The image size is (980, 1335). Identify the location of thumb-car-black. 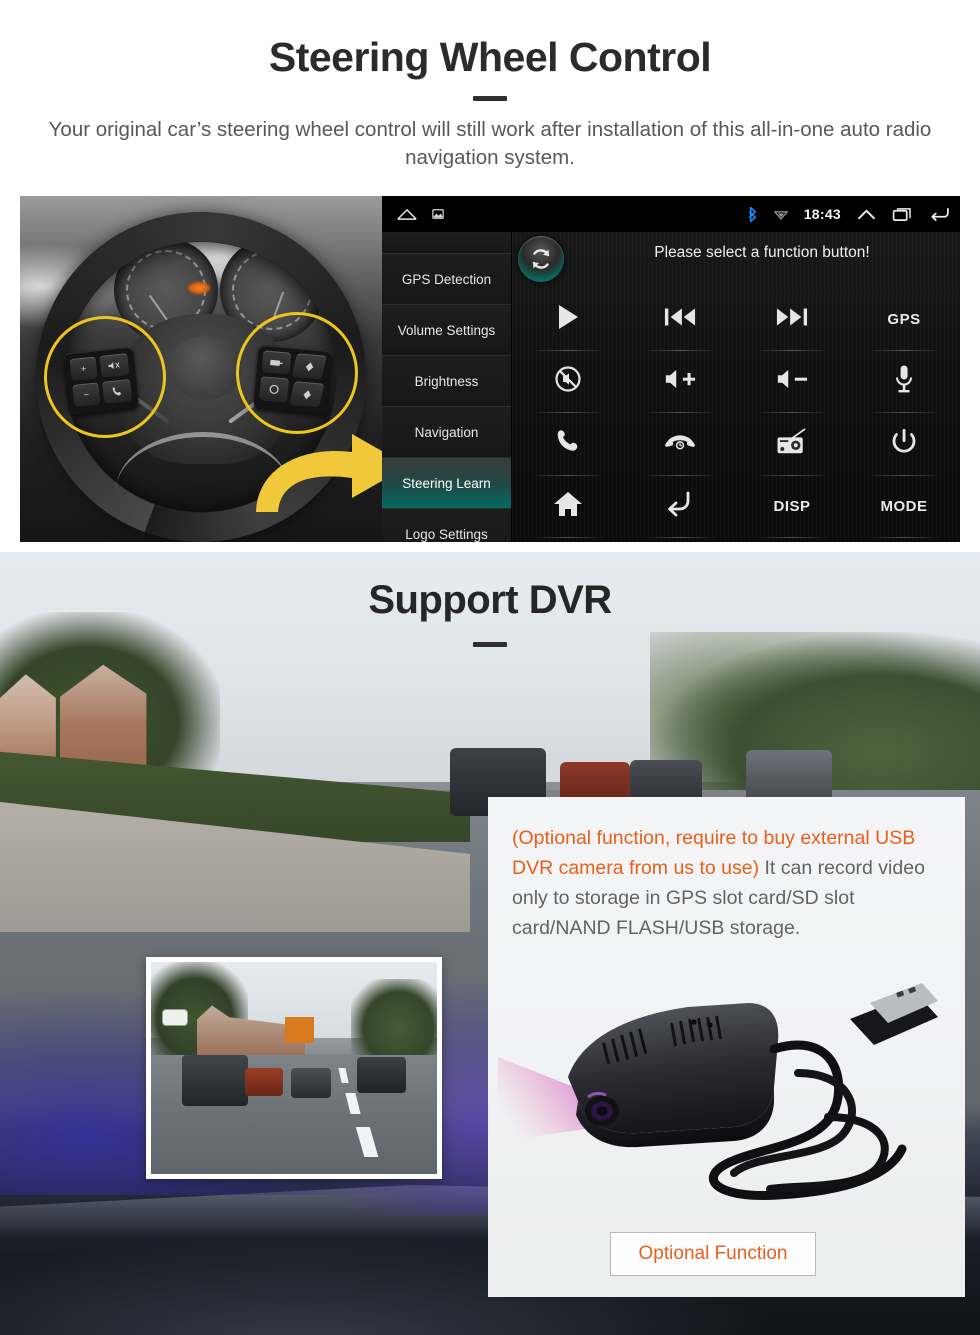
(381, 1075).